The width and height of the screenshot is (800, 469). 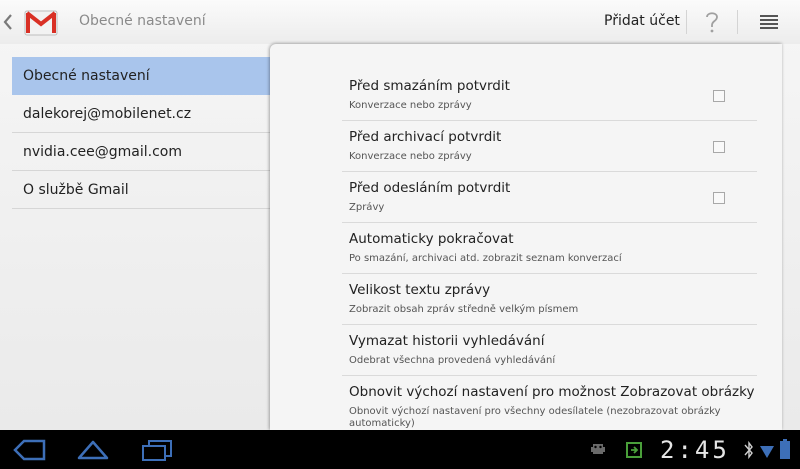 I want to click on help-icon, so click(x=712, y=22).